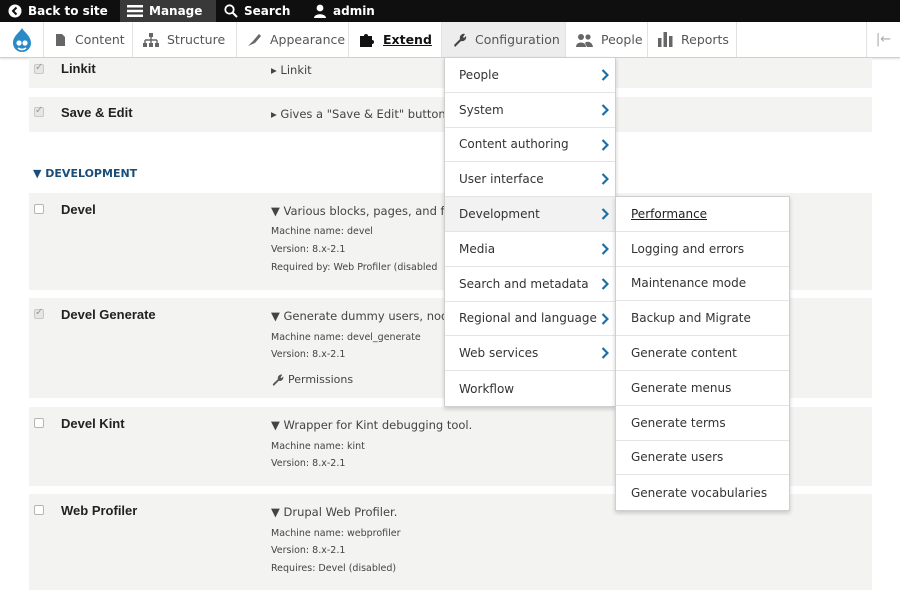  I want to click on menu-item-label: Generate menus, so click(681, 387).